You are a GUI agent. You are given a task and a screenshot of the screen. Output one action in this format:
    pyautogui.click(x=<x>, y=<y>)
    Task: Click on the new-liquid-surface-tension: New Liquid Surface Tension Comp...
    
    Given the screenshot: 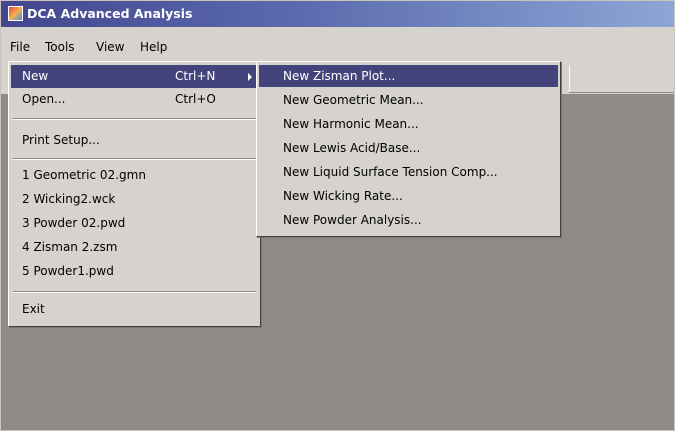 What is the action you would take?
    pyautogui.click(x=408, y=172)
    